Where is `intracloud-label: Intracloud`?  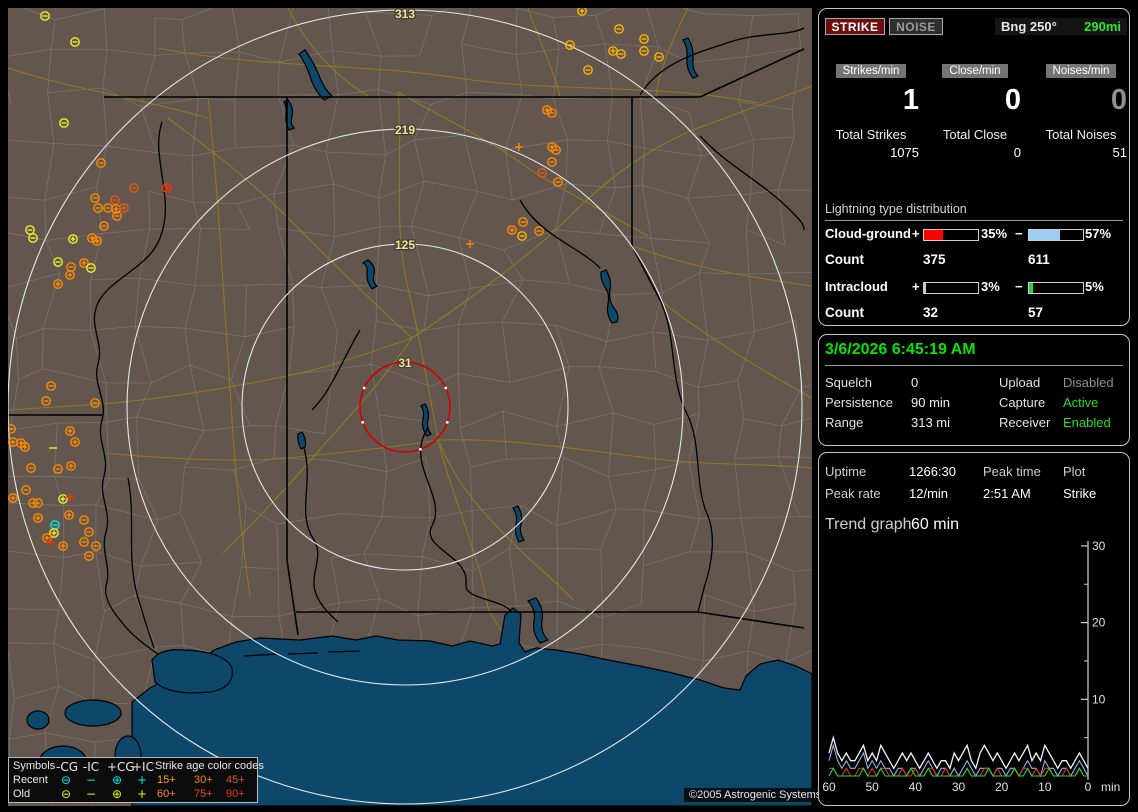 intracloud-label: Intracloud is located at coordinates (856, 286).